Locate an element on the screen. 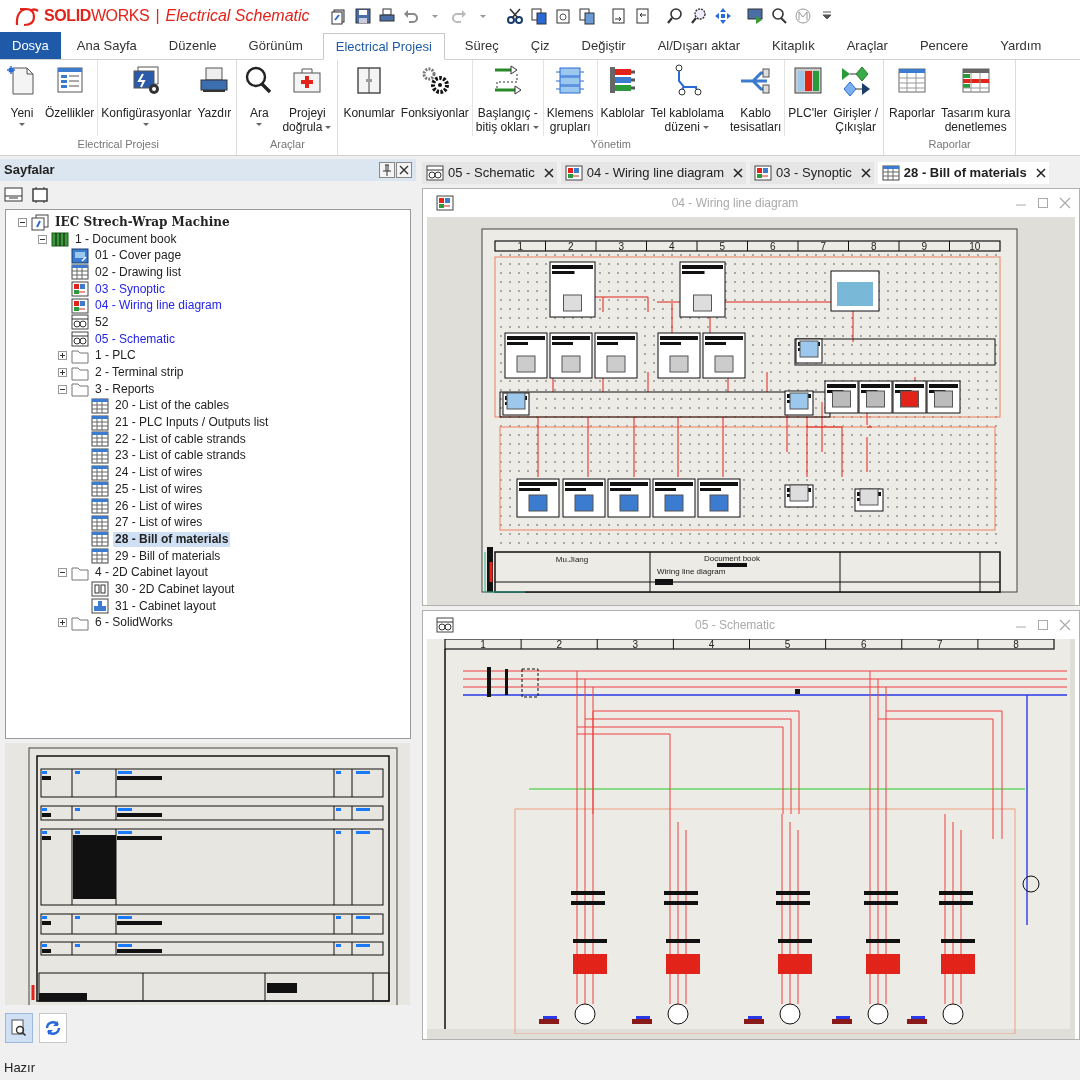 Image resolution: width=1080 pixels, height=1080 pixels. ribbon-button: Kablolar is located at coordinates (622, 98).